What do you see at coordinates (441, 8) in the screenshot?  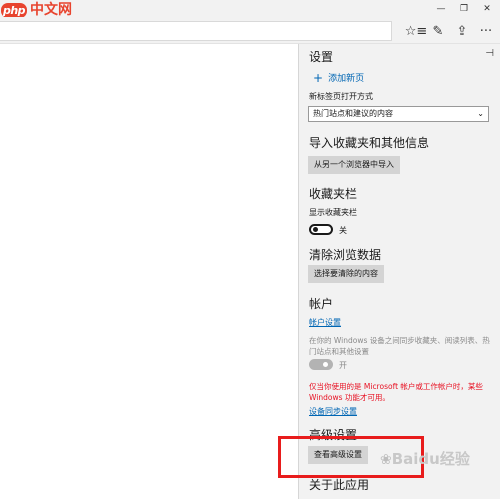 I see `minimize-icon: —` at bounding box center [441, 8].